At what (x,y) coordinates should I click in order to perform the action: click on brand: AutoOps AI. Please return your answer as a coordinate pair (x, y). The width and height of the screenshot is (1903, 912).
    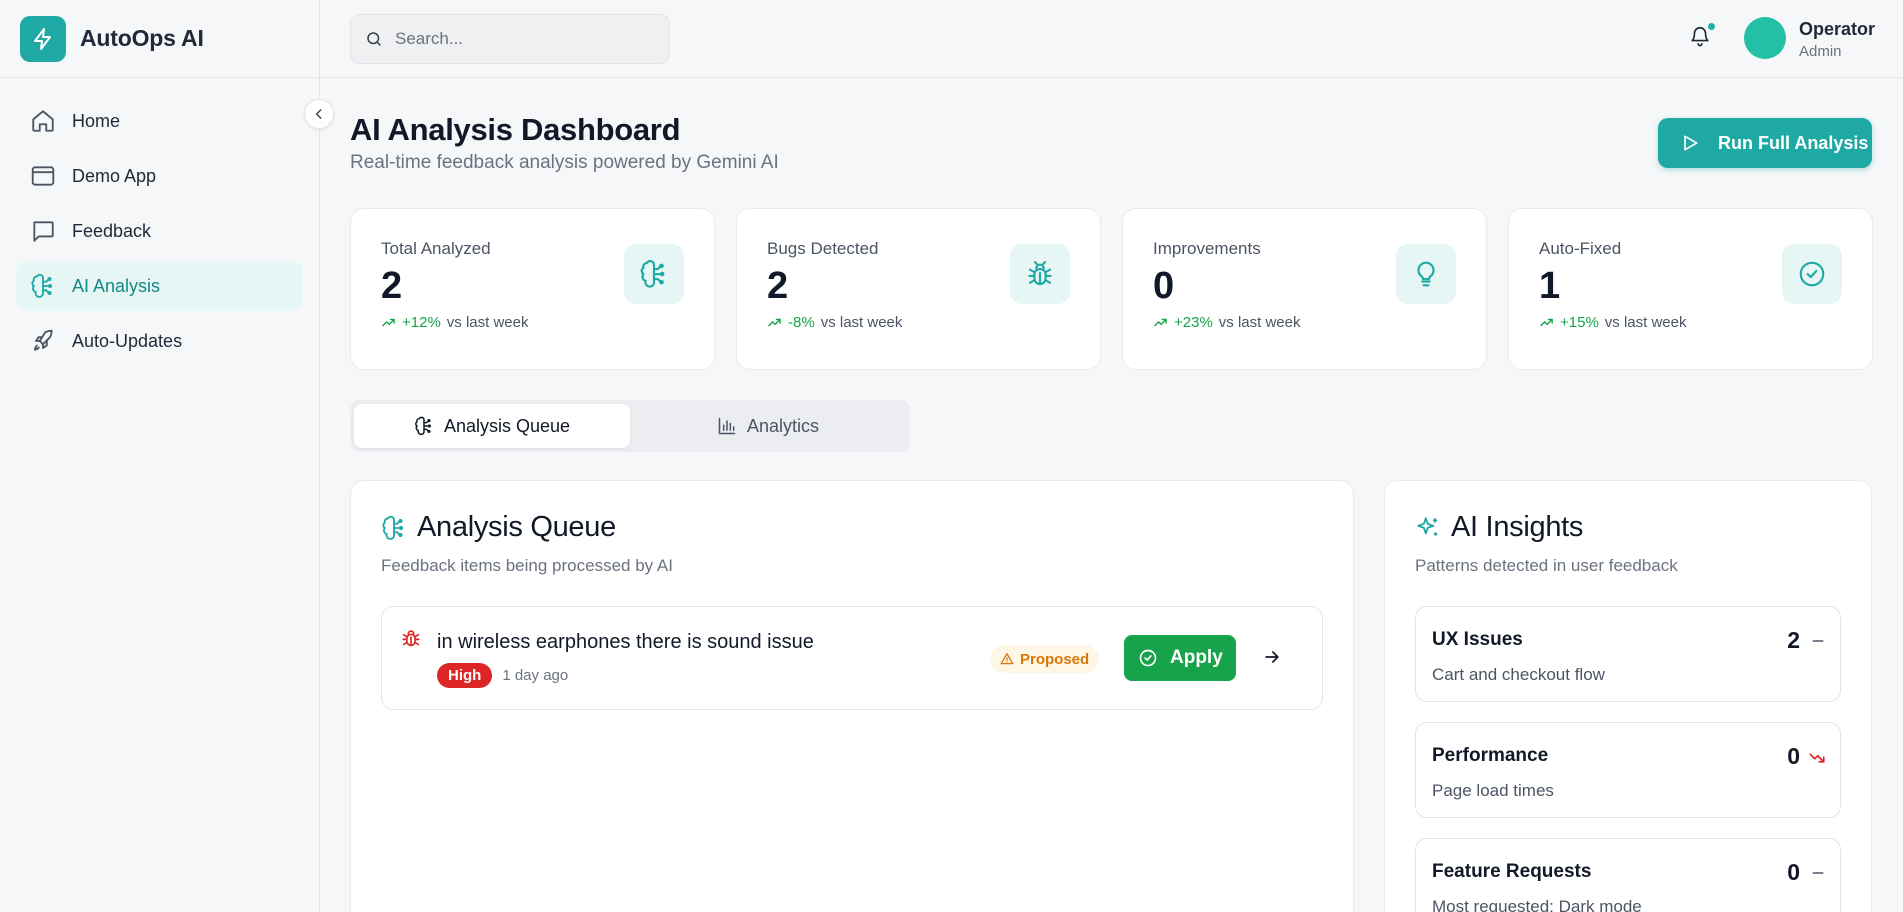
    Looking at the image, I should click on (159, 39).